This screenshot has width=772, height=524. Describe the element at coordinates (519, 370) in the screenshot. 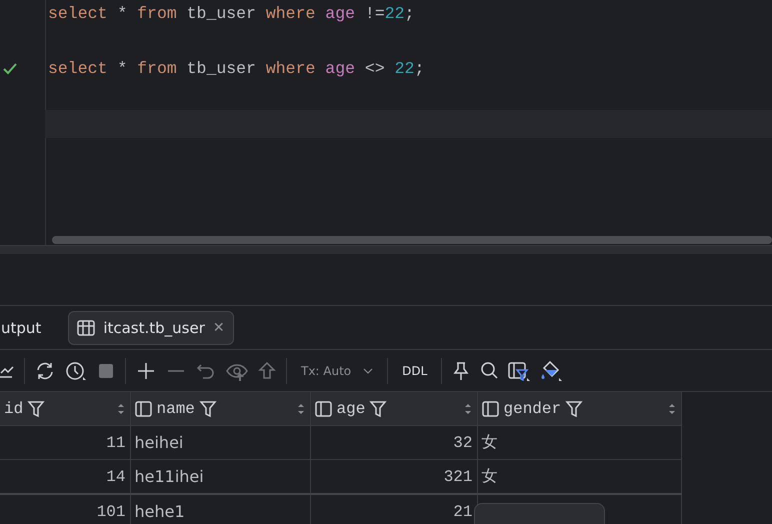

I see `column-filter-icon` at that location.